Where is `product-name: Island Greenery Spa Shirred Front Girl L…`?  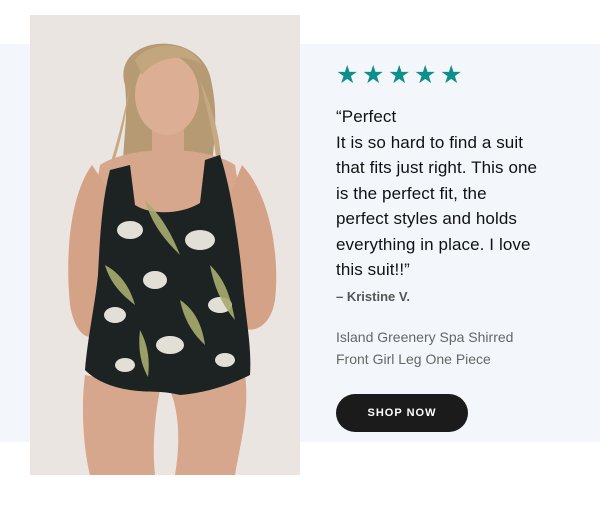
product-name: Island Greenery Spa Shirred Front Girl L… is located at coordinates (461, 348).